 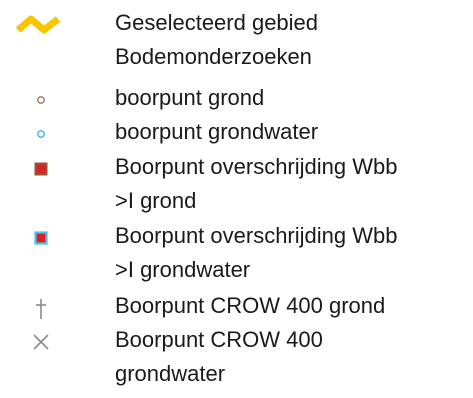 What do you see at coordinates (156, 200) in the screenshot?
I see `legend-label-line-2: >I grond` at bounding box center [156, 200].